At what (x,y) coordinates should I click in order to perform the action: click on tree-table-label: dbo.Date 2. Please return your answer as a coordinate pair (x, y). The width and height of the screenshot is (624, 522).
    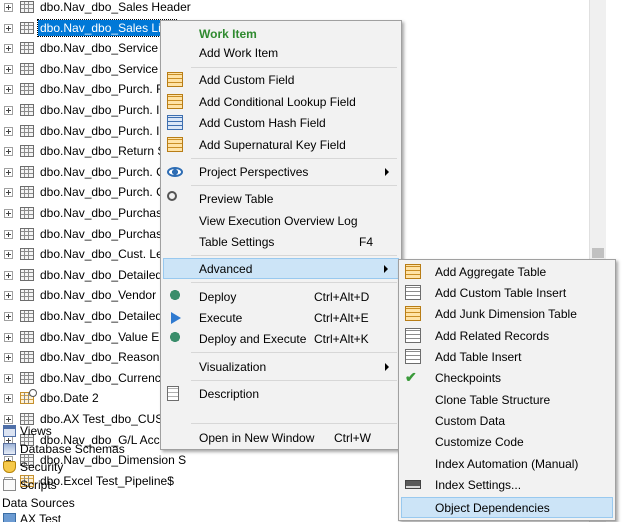
    Looking at the image, I should click on (69, 398).